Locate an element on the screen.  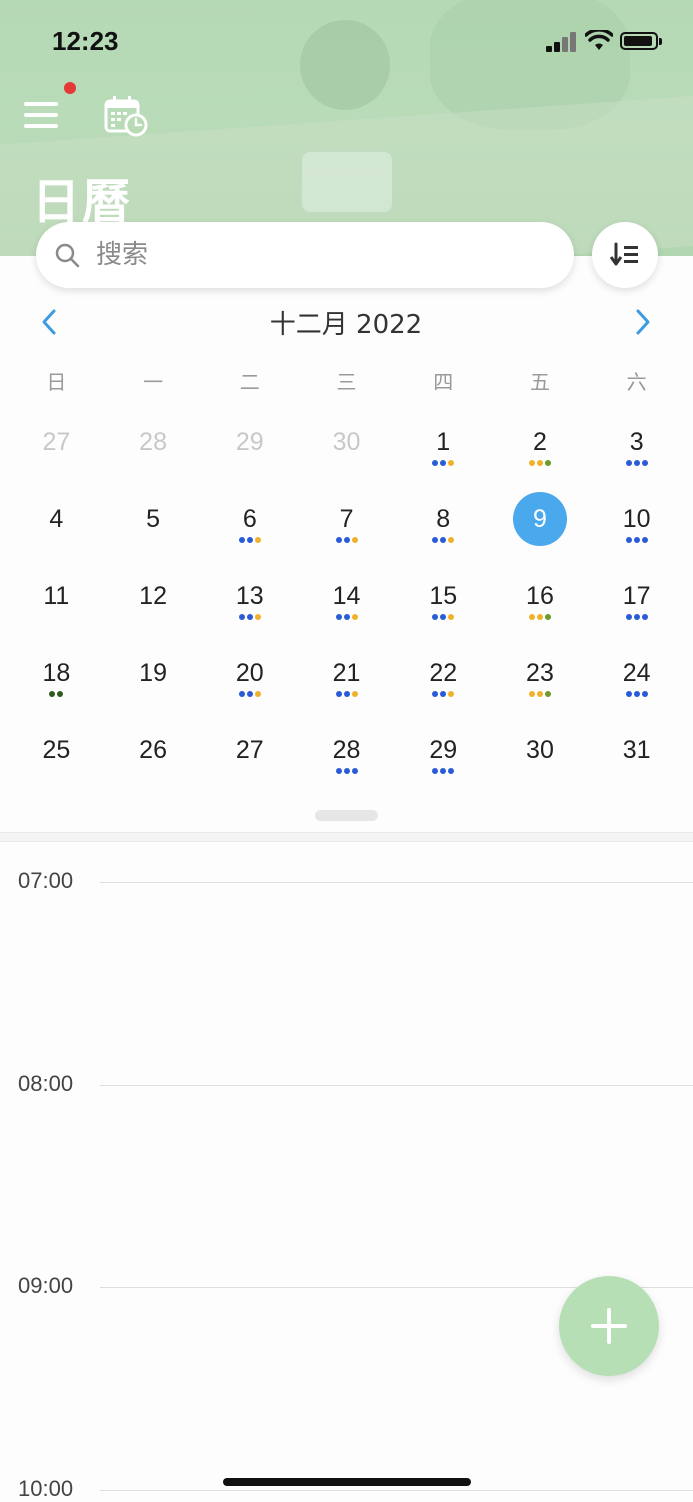
calendar-clock-button is located at coordinates (126, 116).